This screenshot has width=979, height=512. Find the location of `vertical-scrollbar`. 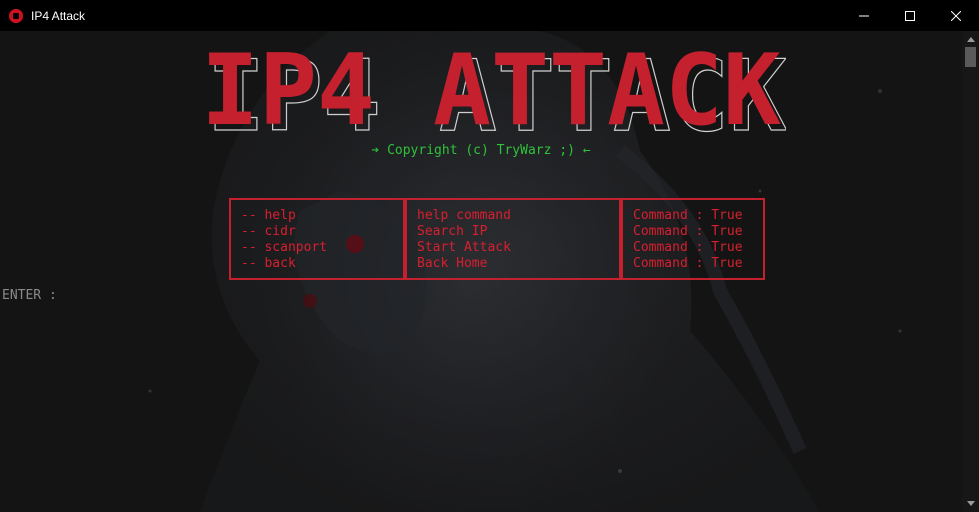

vertical-scrollbar is located at coordinates (970, 271).